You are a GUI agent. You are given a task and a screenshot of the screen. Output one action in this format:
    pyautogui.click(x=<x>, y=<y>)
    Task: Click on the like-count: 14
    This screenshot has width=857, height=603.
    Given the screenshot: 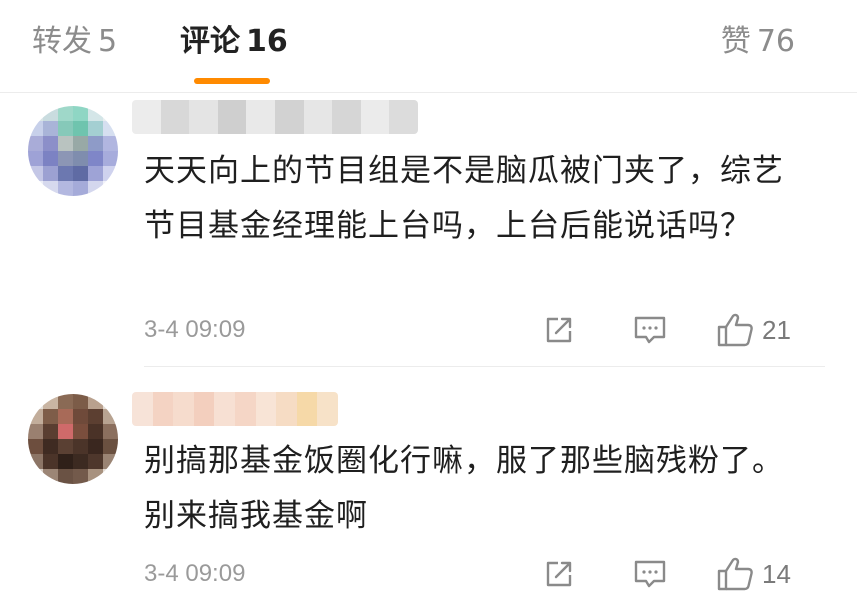 What is the action you would take?
    pyautogui.click(x=776, y=573)
    